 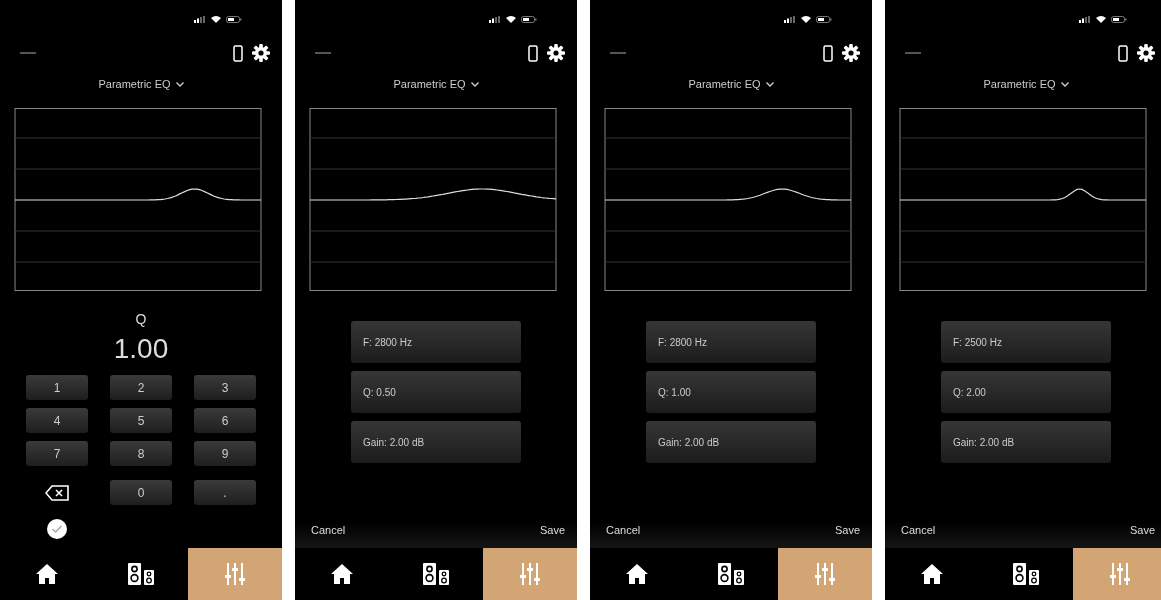 I want to click on keypad-key: ., so click(x=225, y=492).